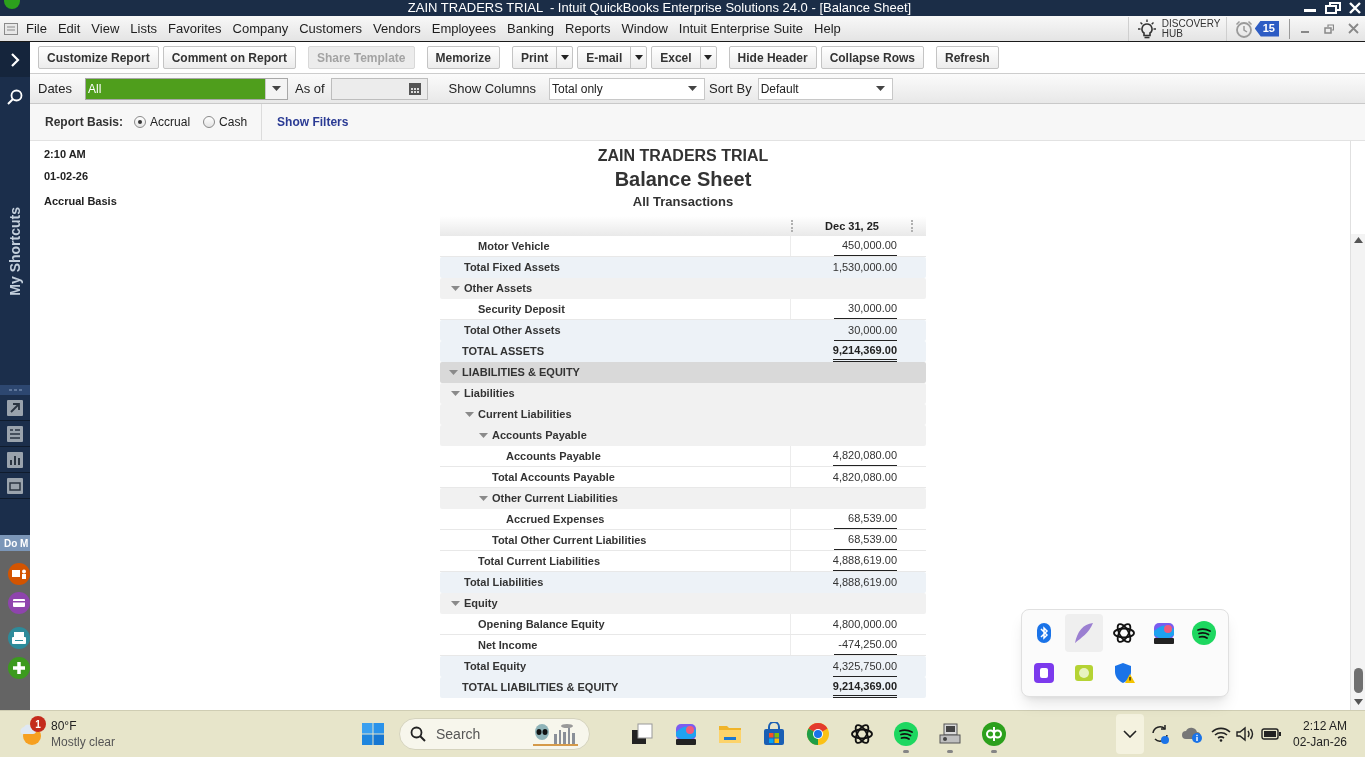 The width and height of the screenshot is (1365, 757). I want to click on toolbar-button: Refresh, so click(967, 57).